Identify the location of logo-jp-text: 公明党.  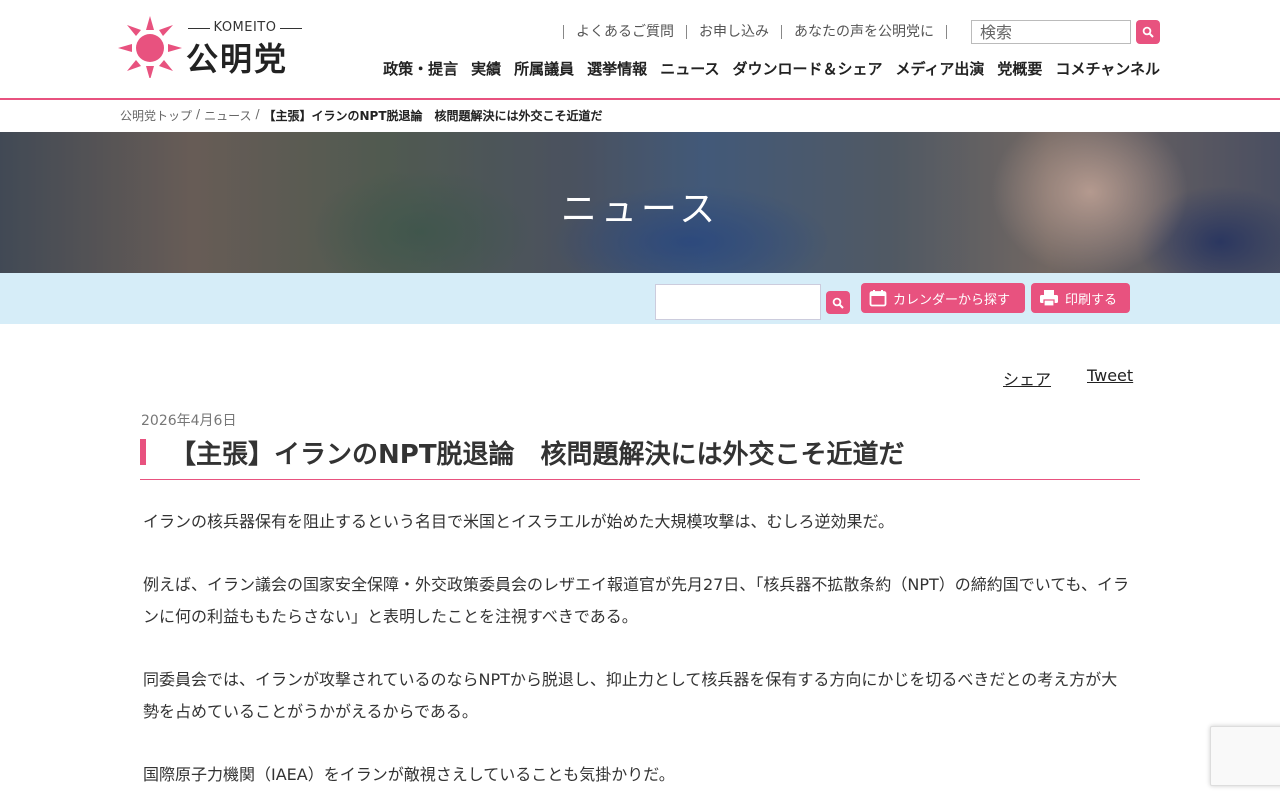
(237, 59).